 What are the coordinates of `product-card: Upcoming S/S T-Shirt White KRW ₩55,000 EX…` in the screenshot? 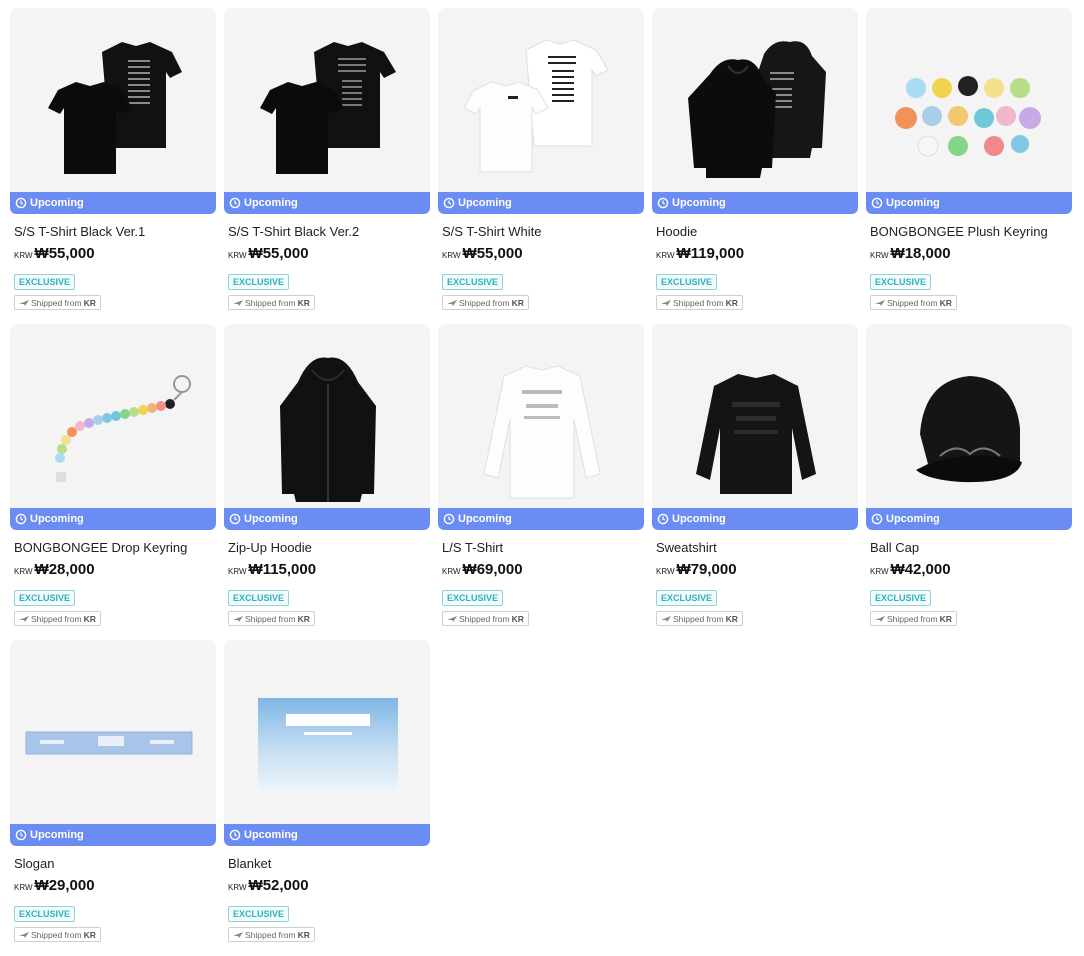 It's located at (541, 166).